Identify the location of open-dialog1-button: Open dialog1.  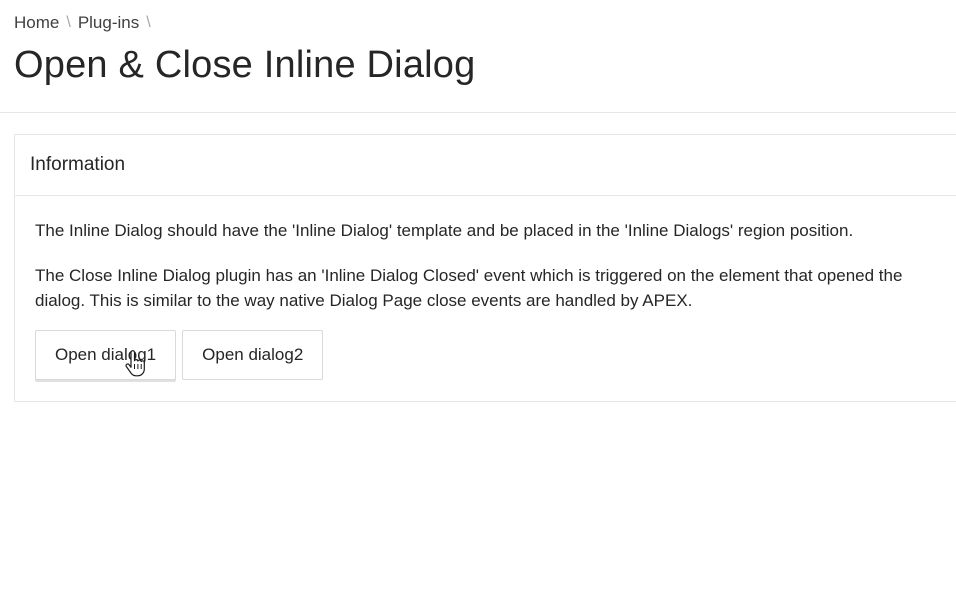
(106, 355).